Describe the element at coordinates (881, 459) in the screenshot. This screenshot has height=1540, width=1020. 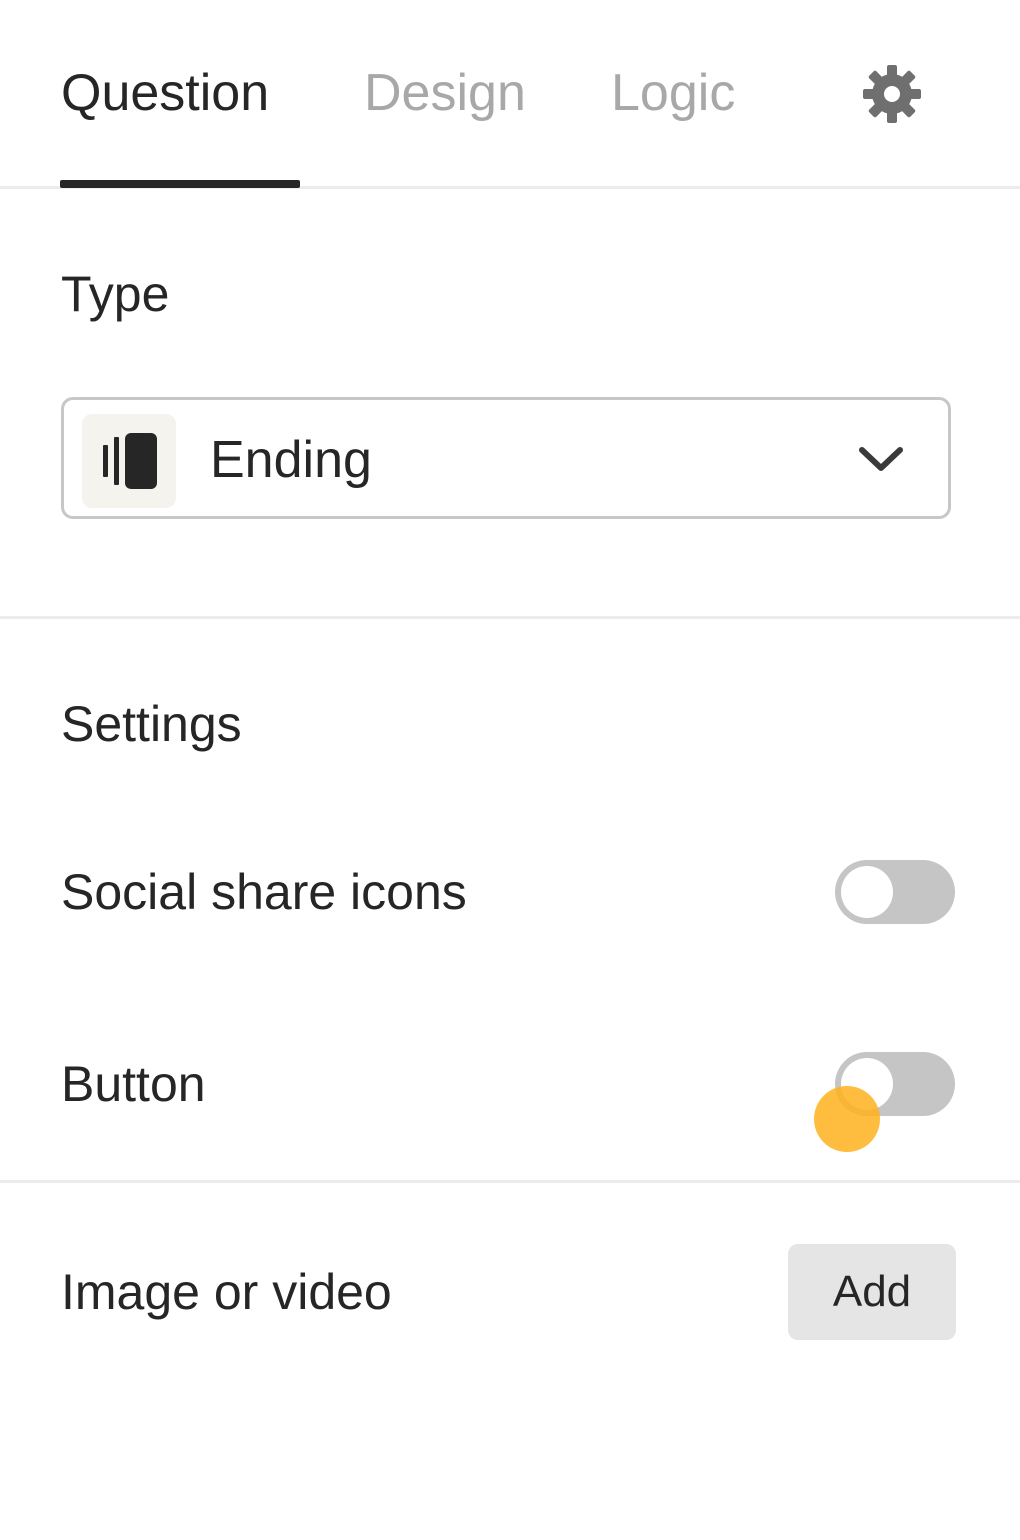
I see `chevron-down-icon` at that location.